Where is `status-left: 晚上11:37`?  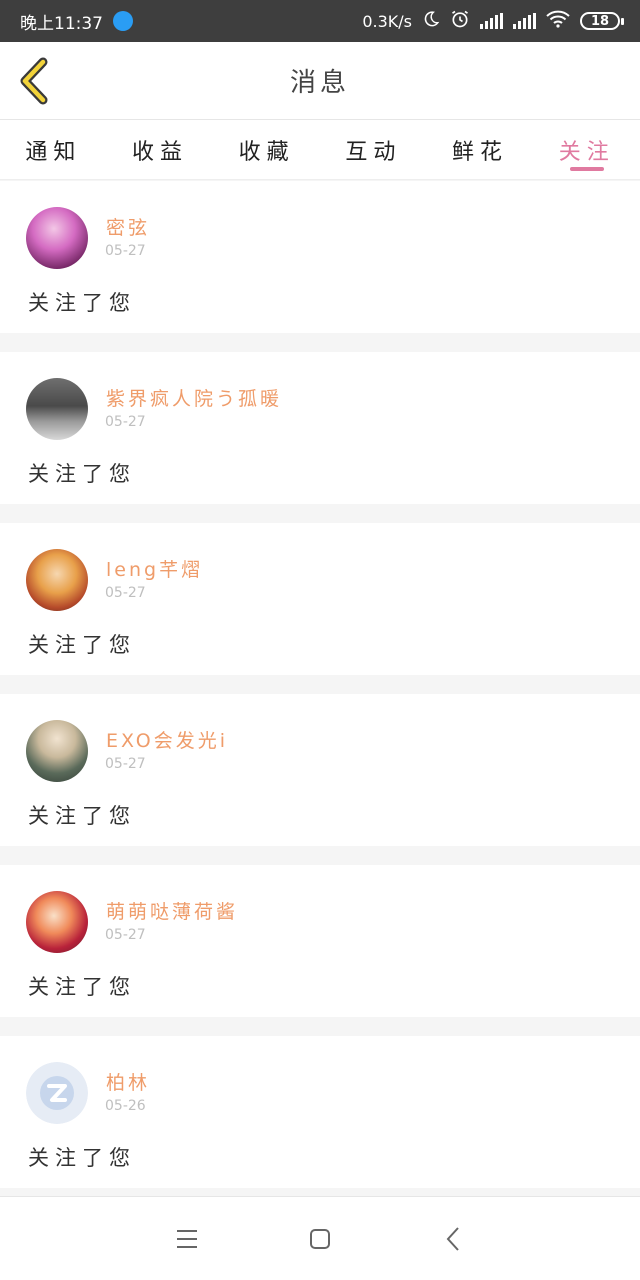
status-left: 晚上11:37 is located at coordinates (76, 21).